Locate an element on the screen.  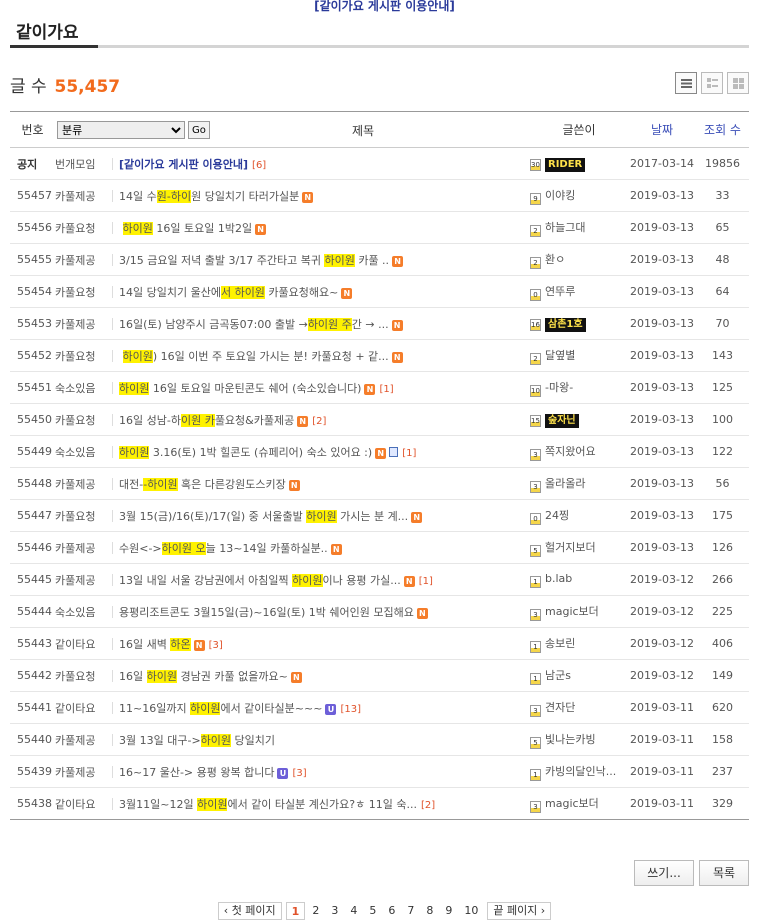
post-author: 9 이야킹 is located at coordinates (579, 195).